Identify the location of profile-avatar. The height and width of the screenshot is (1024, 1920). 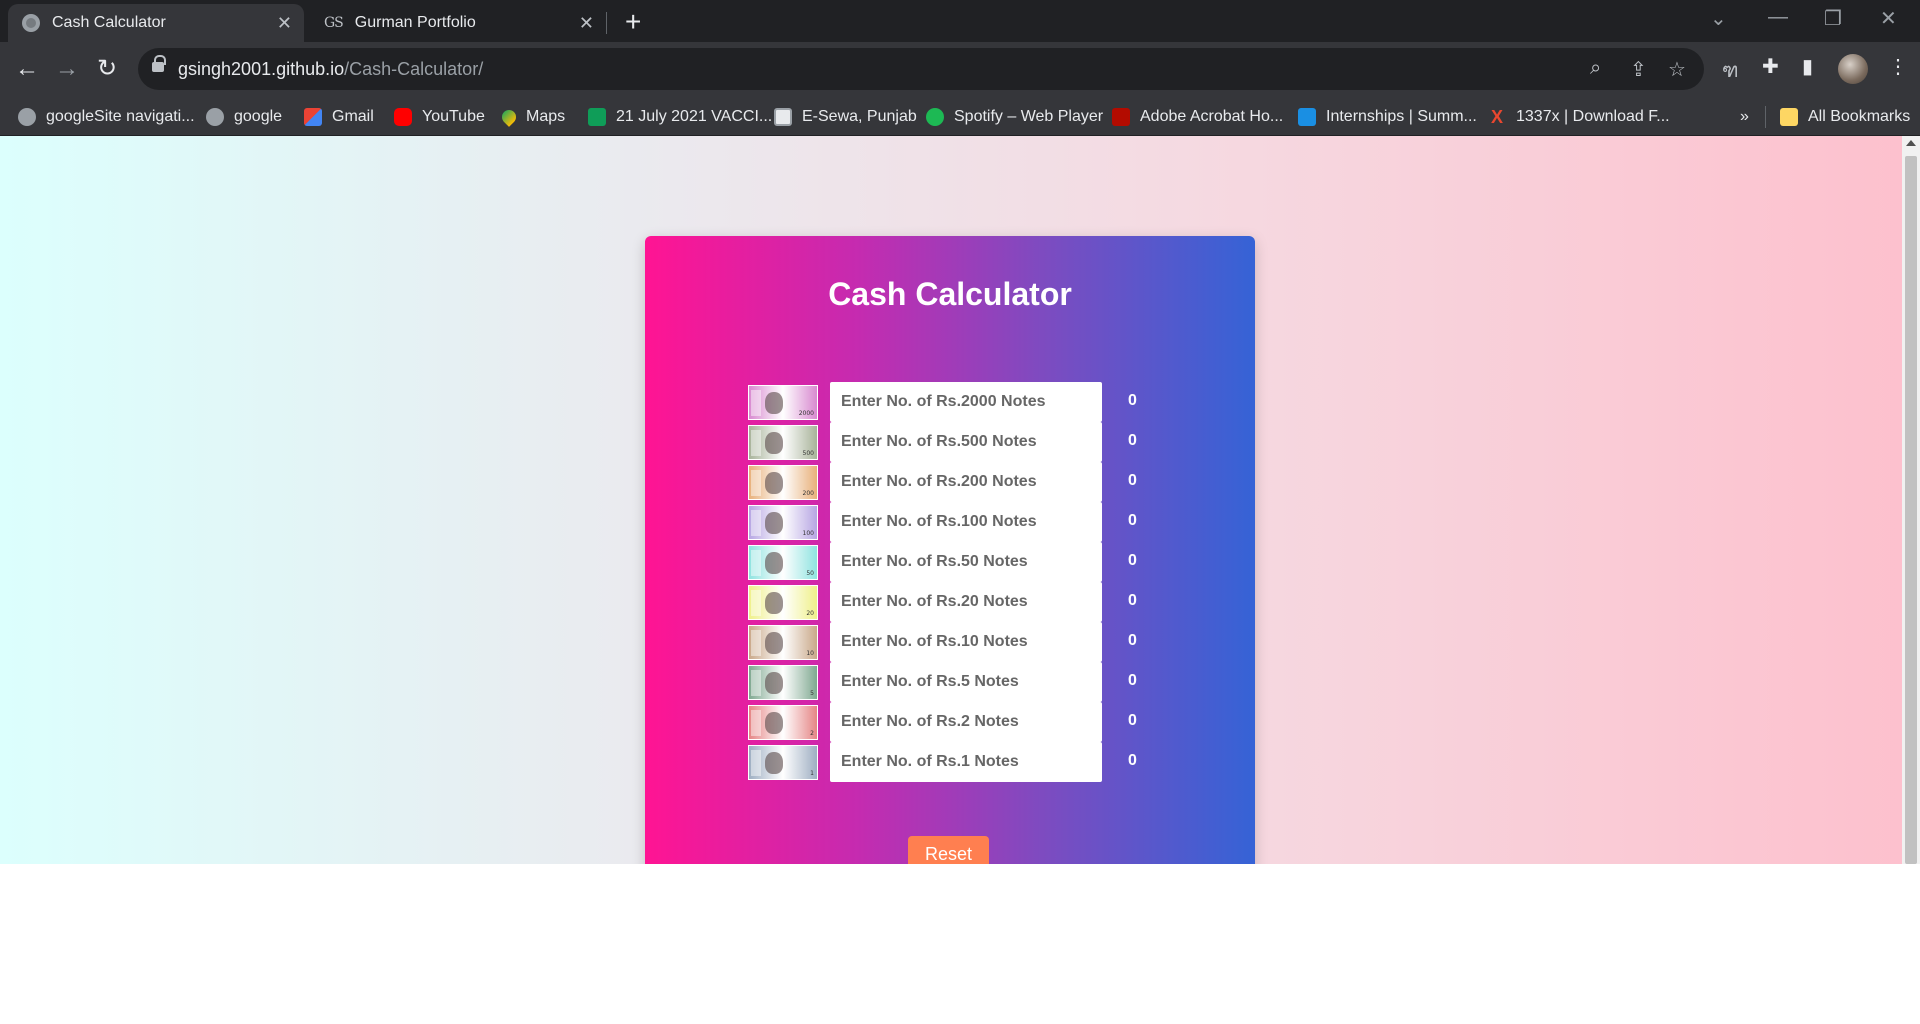
(1853, 69).